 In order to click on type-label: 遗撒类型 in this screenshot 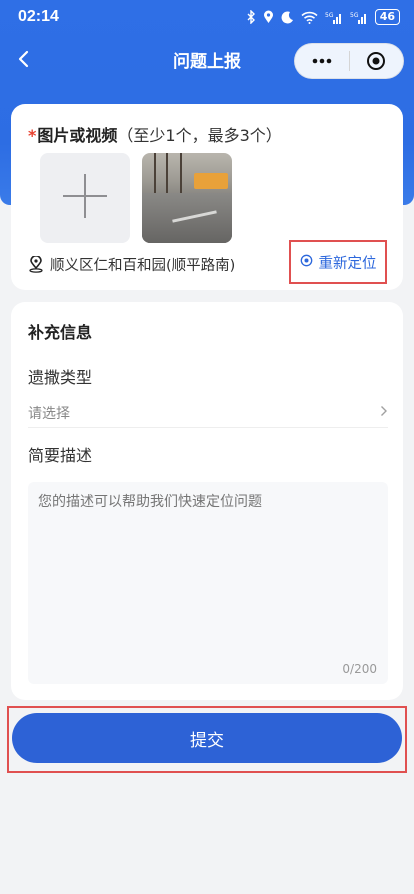, I will do `click(60, 377)`.